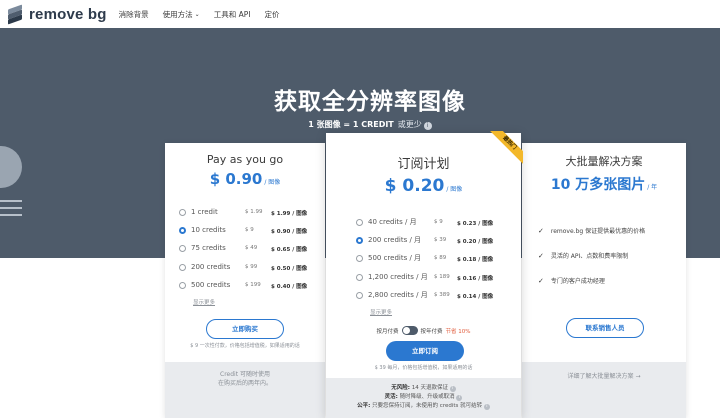  What do you see at coordinates (442, 295) in the screenshot?
I see `option-price: $ 389` at bounding box center [442, 295].